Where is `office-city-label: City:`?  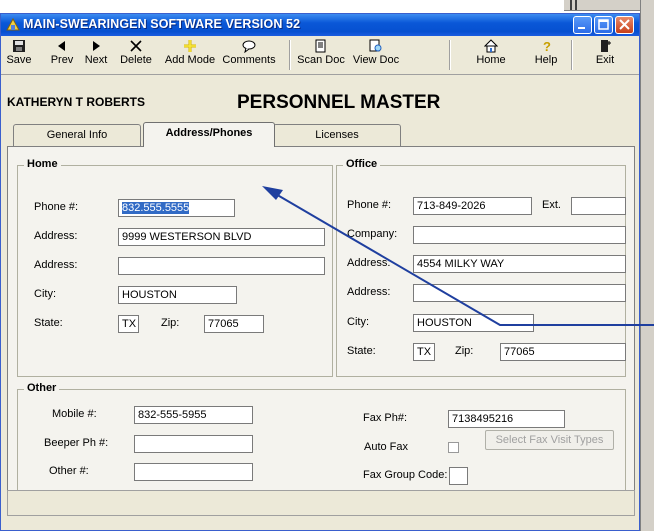
office-city-label: City: is located at coordinates (358, 322).